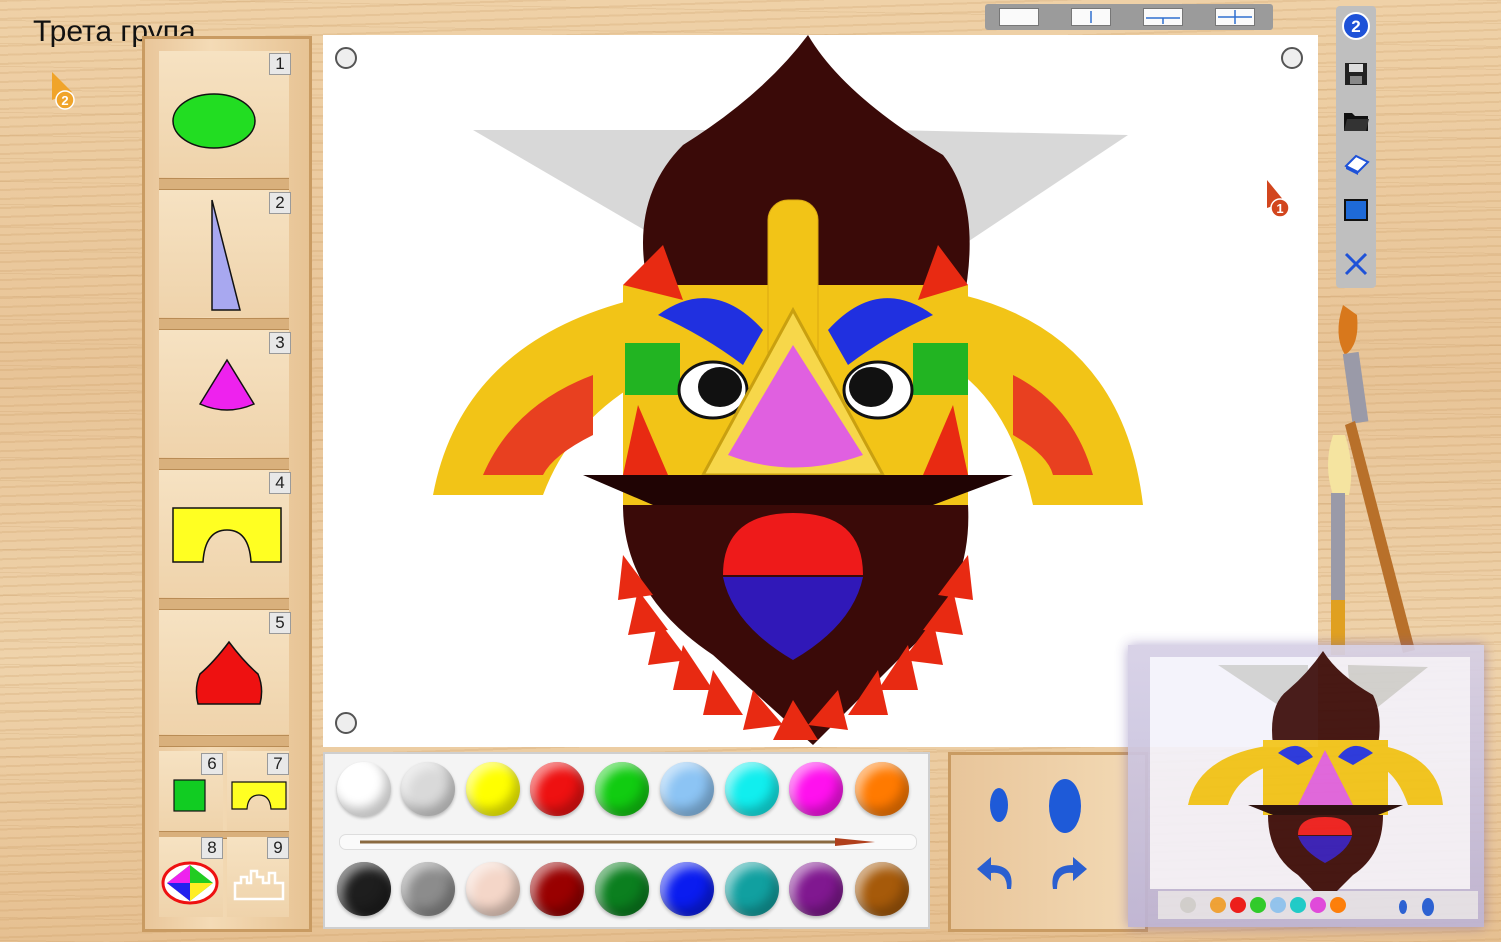 The image size is (1501, 942). I want to click on slot-number: 7, so click(278, 764).